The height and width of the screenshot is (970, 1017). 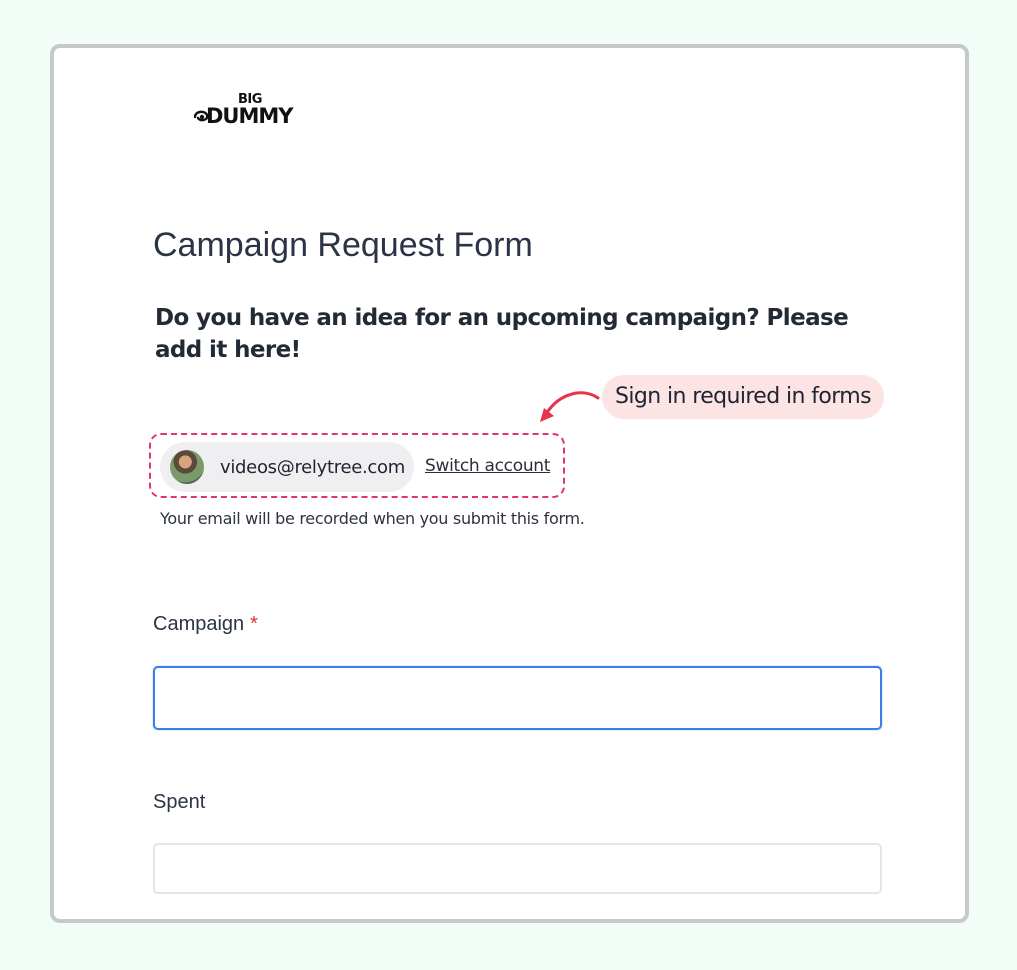 I want to click on brand-logo: BIG DUMMY, so click(x=252, y=112).